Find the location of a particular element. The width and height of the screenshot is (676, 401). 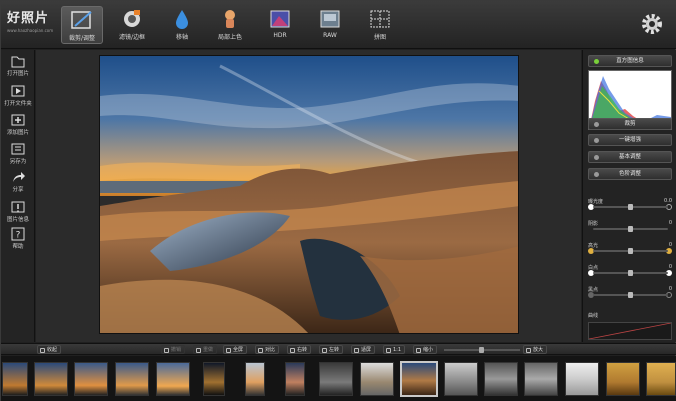

undo-button: 撤销 is located at coordinates (173, 349).